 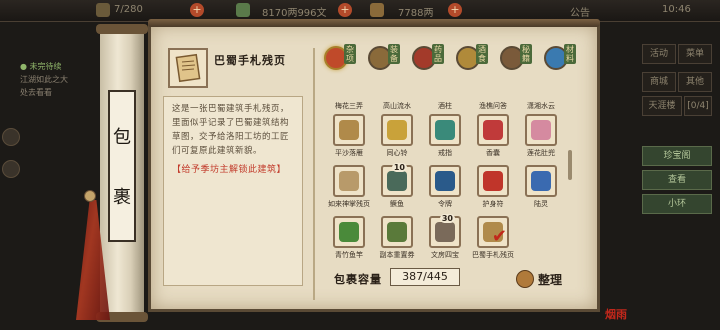 What do you see at coordinates (250, 60) in the screenshot?
I see `selected-item-name: 巴蜀手札残页` at bounding box center [250, 60].